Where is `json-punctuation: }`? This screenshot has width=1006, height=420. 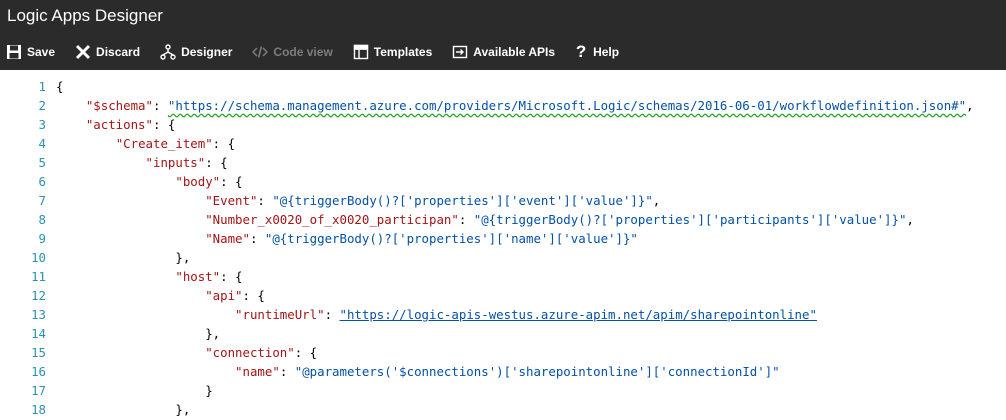
json-punctuation: } is located at coordinates (134, 390).